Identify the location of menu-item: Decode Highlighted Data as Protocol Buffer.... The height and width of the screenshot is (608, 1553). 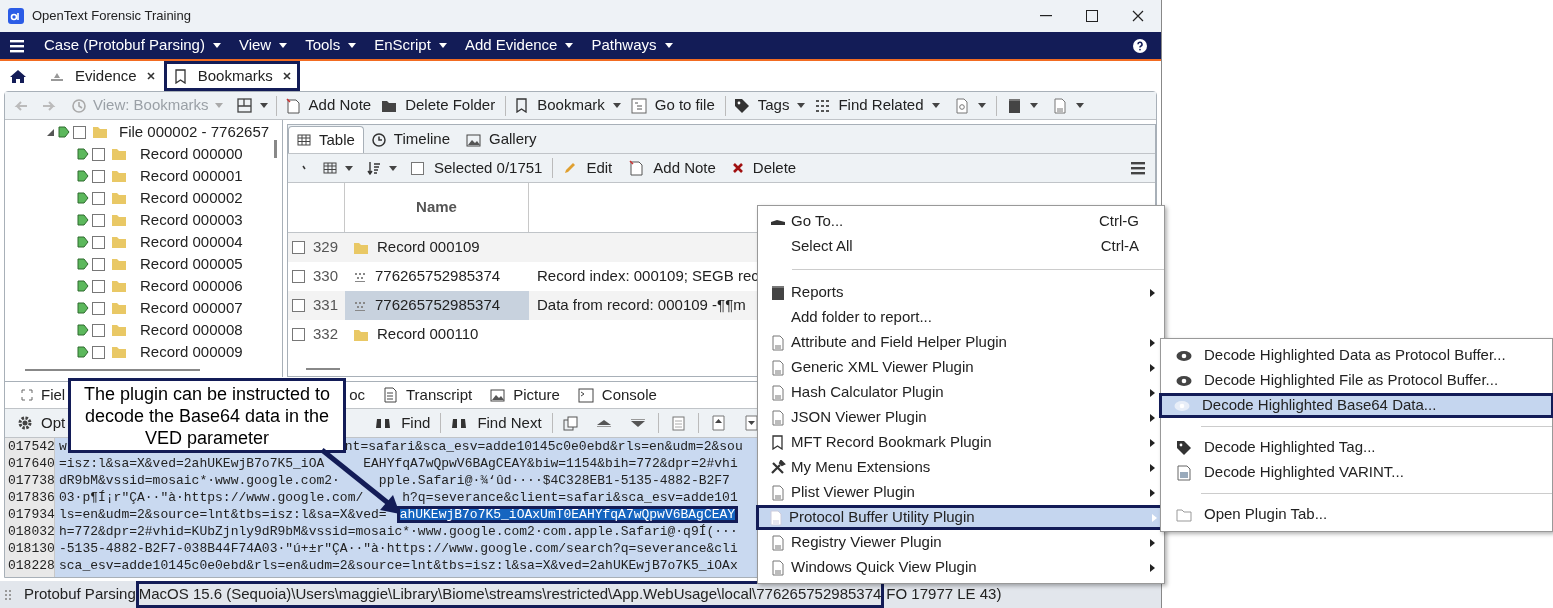
(1356, 355).